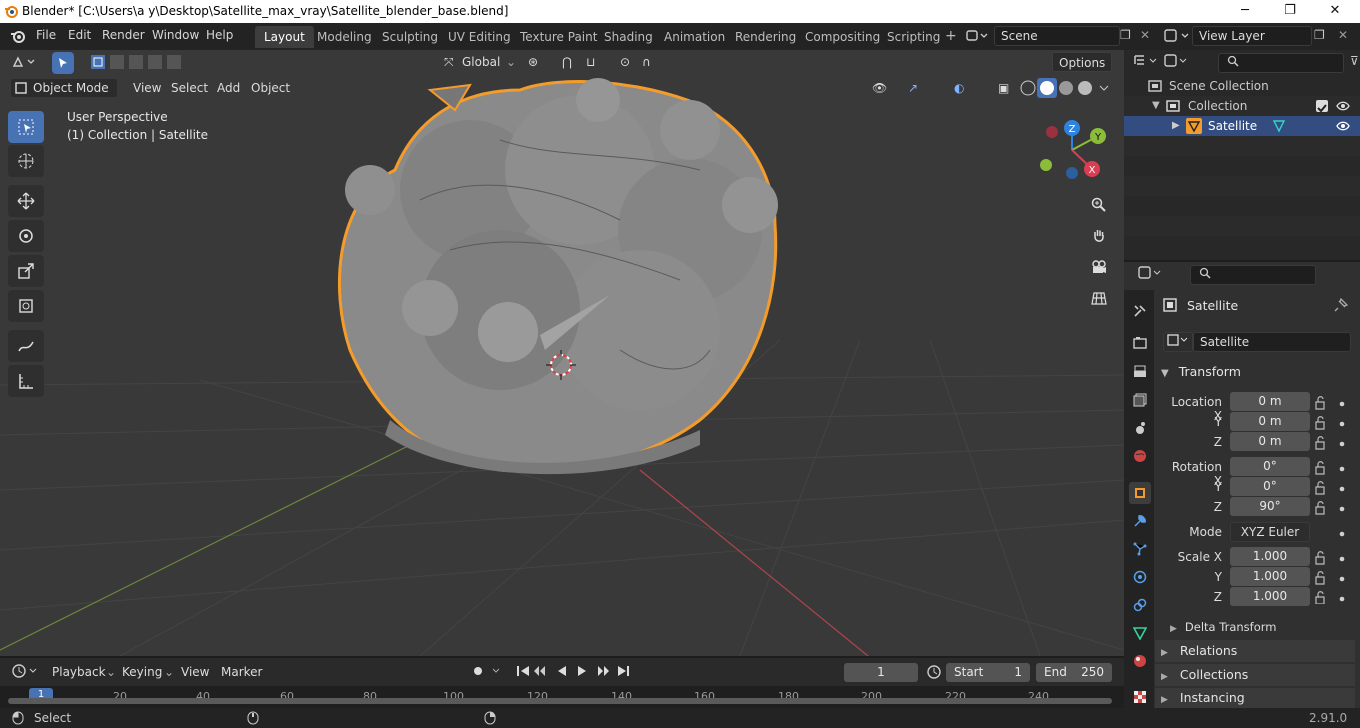  Describe the element at coordinates (1178, 342) in the screenshot. I see `object-datablock-dropdown` at that location.